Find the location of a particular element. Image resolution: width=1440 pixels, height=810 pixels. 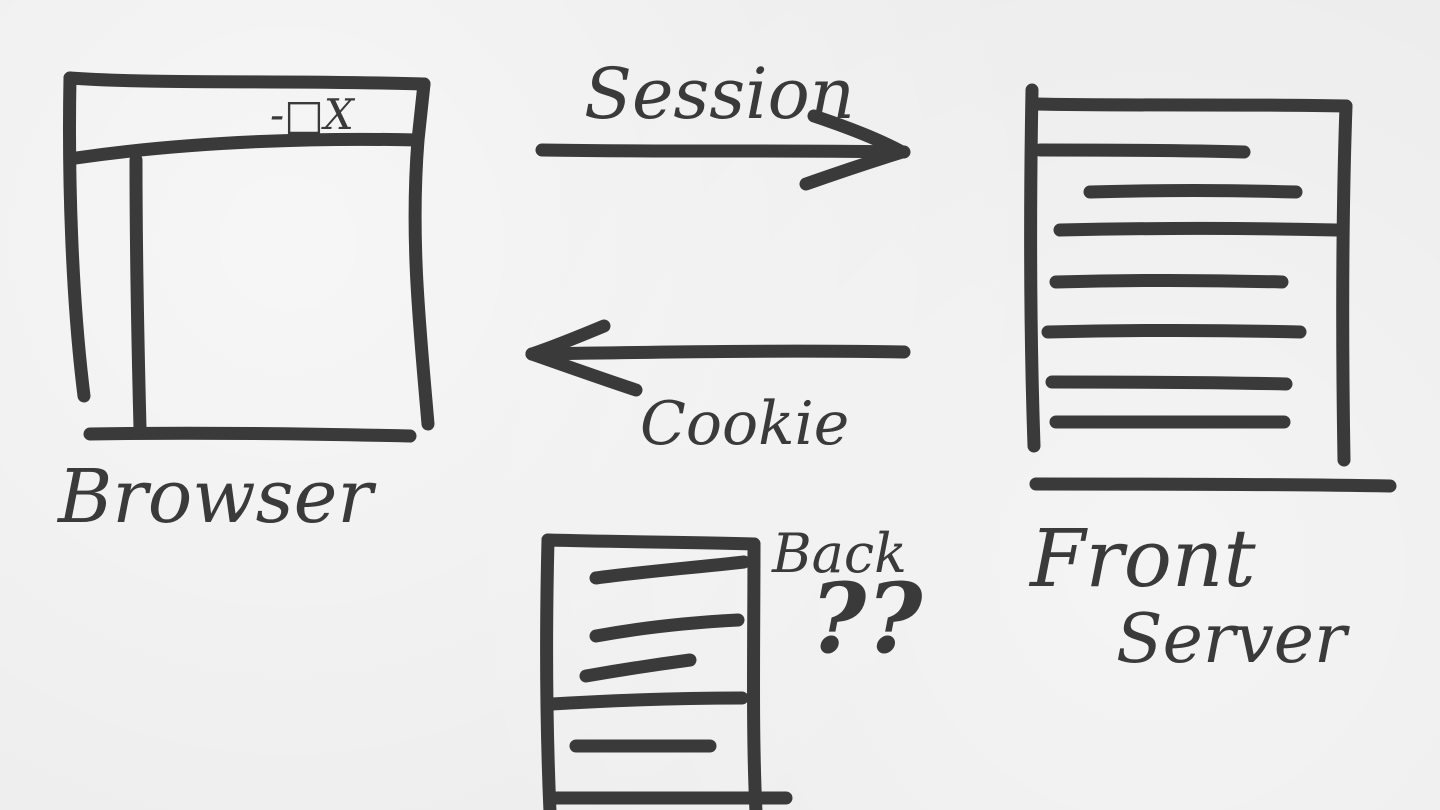

browser-window-controls: -□X is located at coordinates (313, 114).